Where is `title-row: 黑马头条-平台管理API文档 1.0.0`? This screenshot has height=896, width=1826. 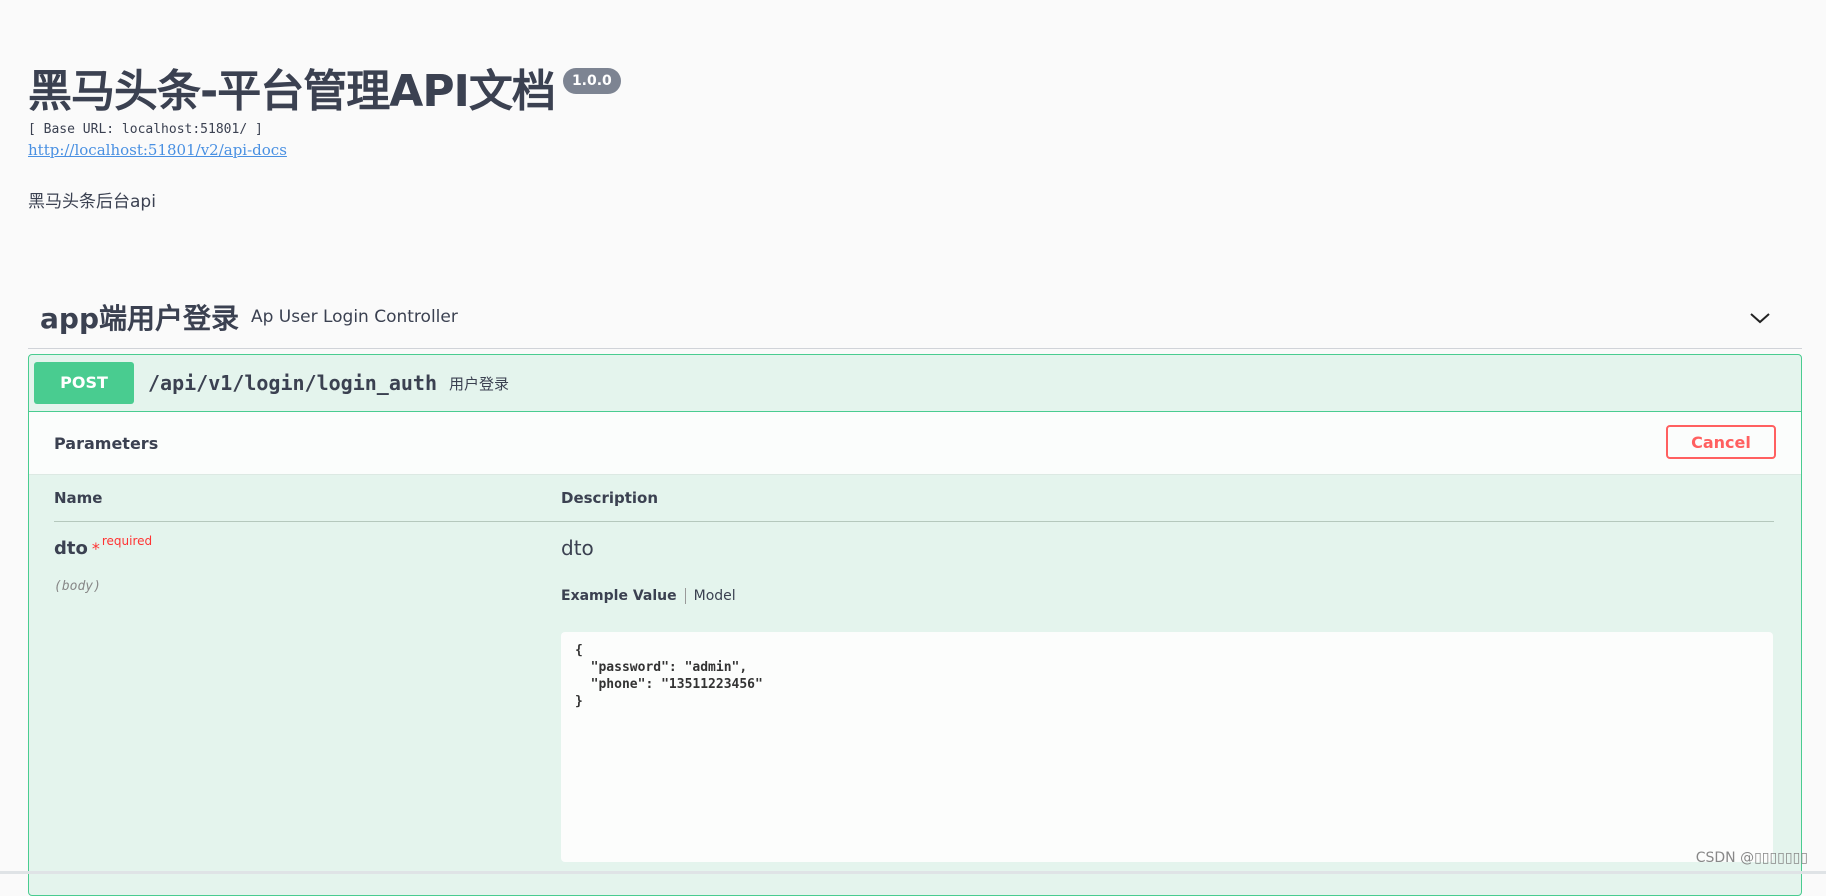 title-row: 黑马头条-平台管理API文档 1.0.0 is located at coordinates (528, 92).